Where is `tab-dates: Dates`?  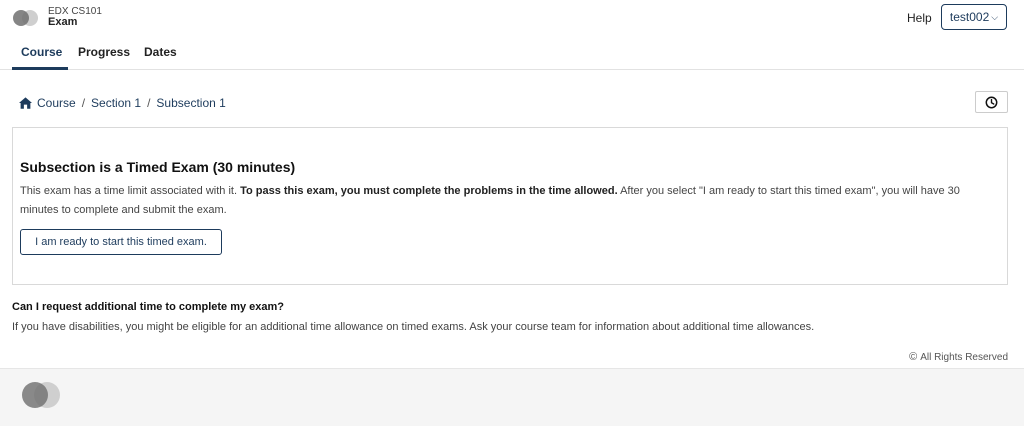
tab-dates: Dates is located at coordinates (160, 52).